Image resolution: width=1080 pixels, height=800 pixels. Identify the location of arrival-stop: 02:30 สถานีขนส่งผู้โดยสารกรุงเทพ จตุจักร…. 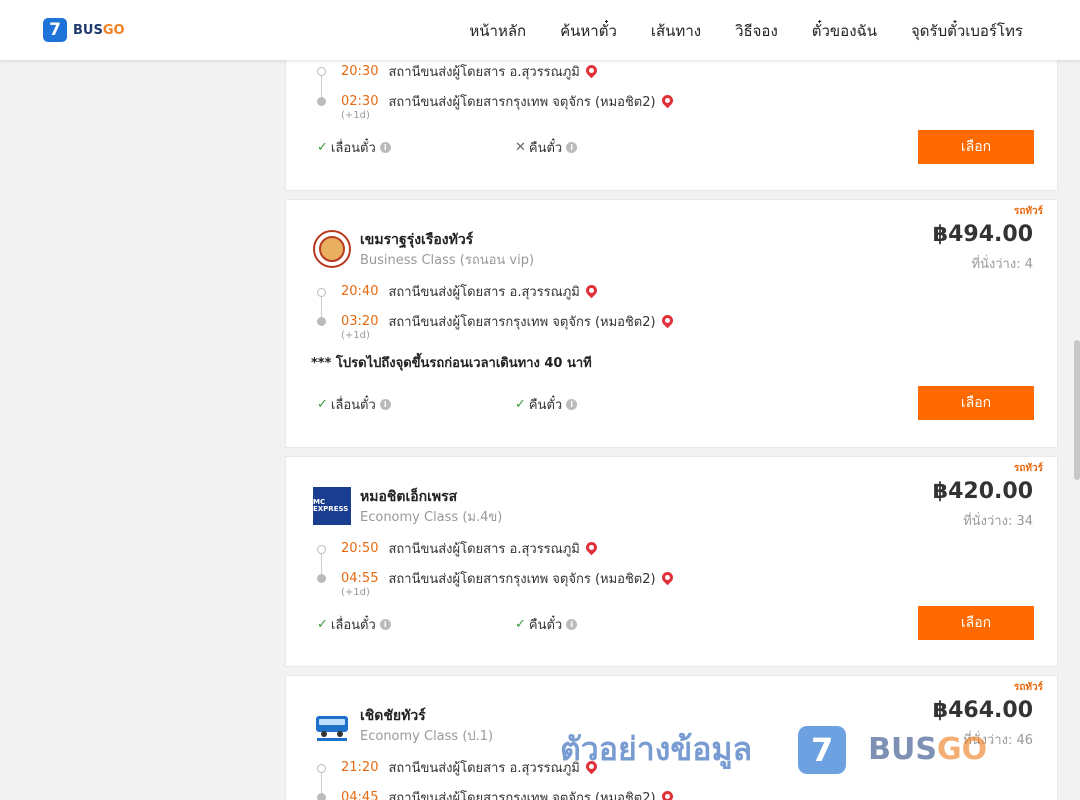
(507, 101).